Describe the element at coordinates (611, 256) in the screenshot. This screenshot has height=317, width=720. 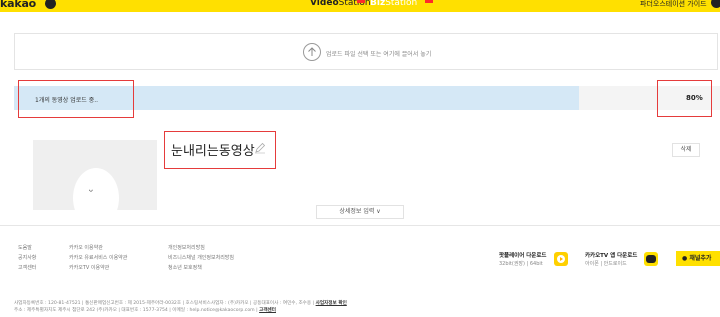
I see `kakaotv-app-title: 카카오TV 앱 다운로드` at that location.